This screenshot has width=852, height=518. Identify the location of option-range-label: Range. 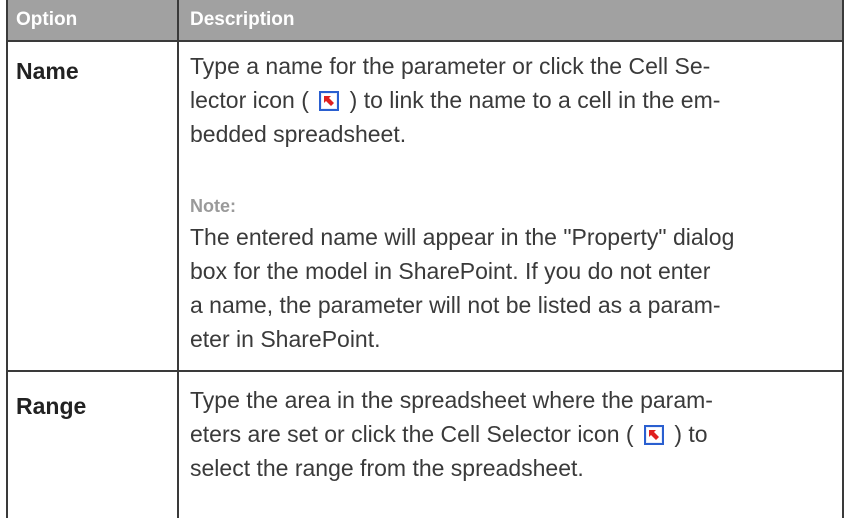
(51, 406).